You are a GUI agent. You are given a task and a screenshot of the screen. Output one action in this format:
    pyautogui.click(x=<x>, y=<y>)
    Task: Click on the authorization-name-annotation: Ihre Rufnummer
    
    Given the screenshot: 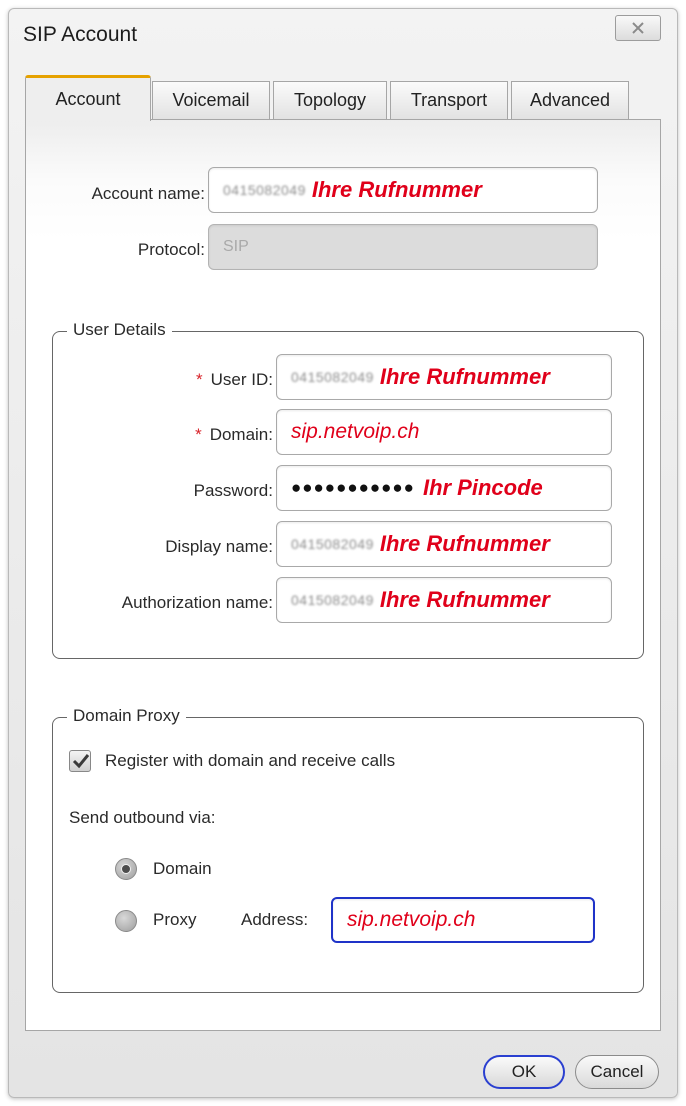 What is the action you would take?
    pyautogui.click(x=464, y=599)
    